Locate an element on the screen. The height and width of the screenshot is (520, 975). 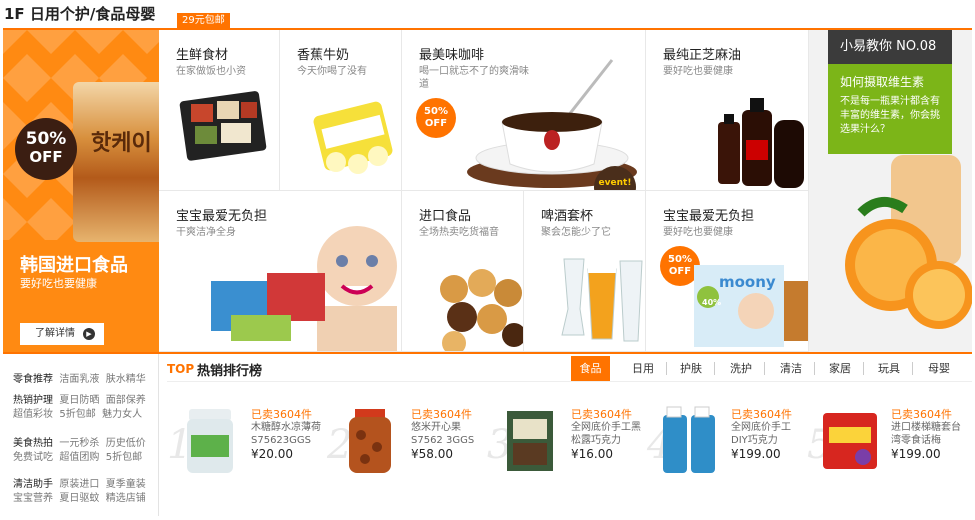
link: 宝宝营养 is located at coordinates (33, 498).